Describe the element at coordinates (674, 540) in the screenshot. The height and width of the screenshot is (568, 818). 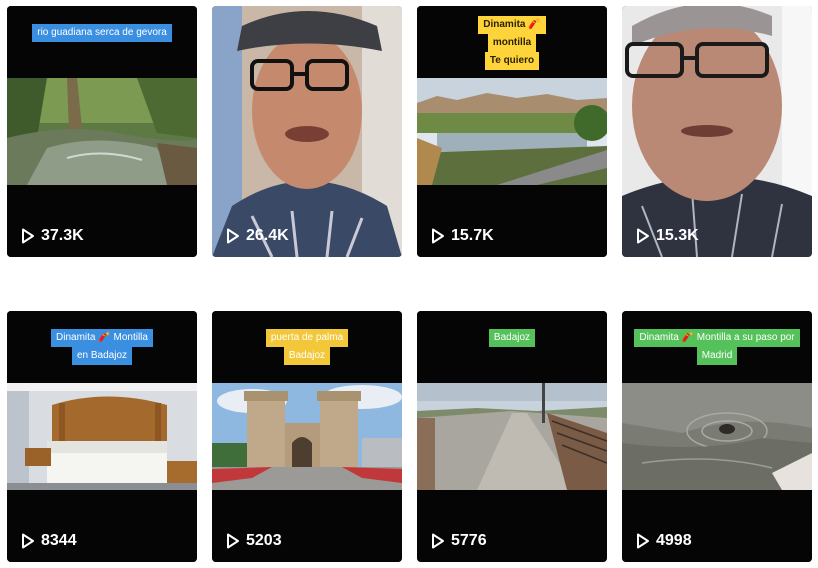
I see `view-count-text: 4998` at that location.